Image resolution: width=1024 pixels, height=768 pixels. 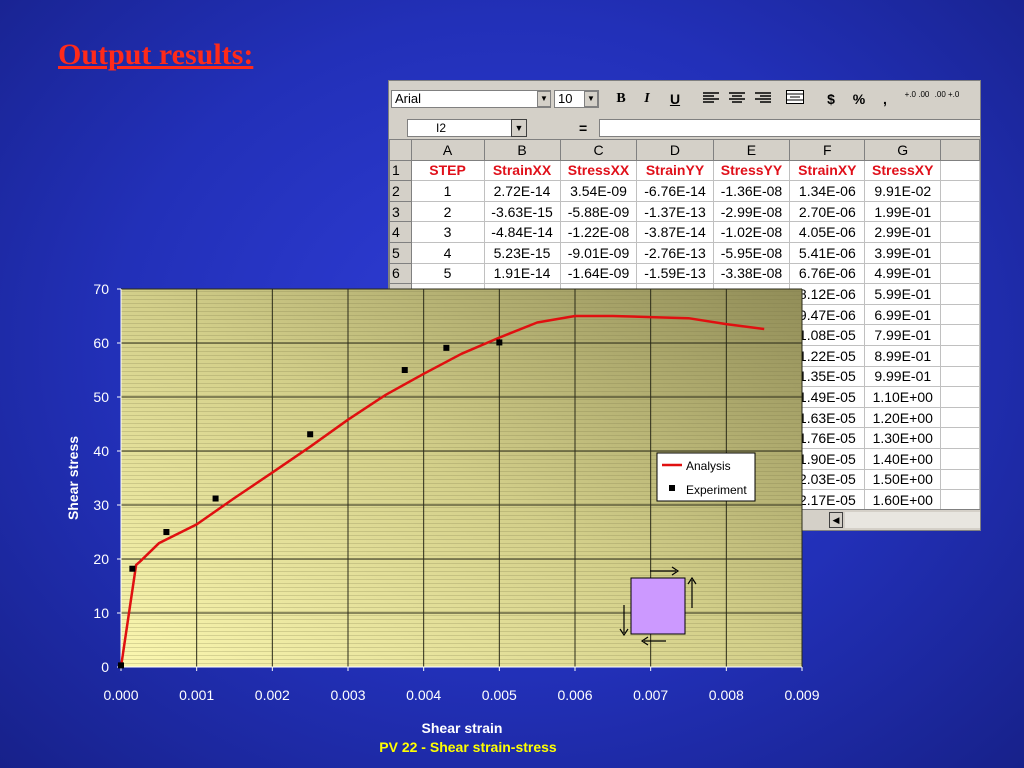 I want to click on y-tick-label: 50, so click(x=101, y=397).